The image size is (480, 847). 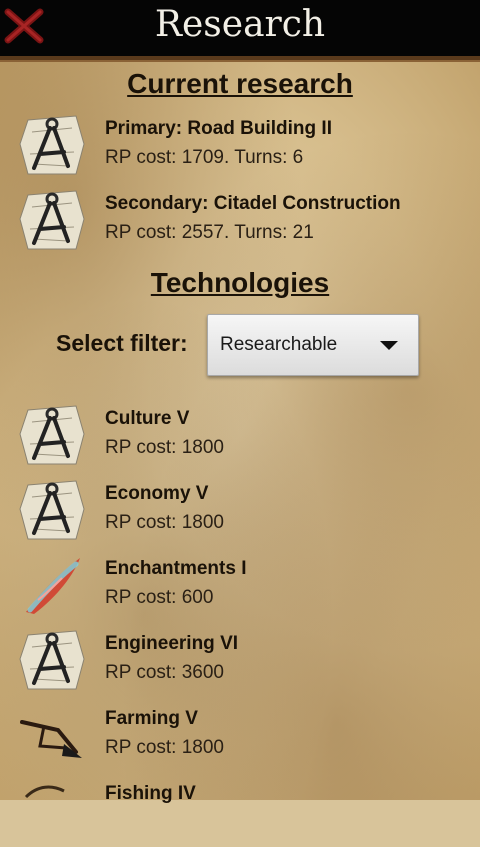 What do you see at coordinates (240, 585) in the screenshot?
I see `technology-list-item: Enchantments I RP cost: 600` at bounding box center [240, 585].